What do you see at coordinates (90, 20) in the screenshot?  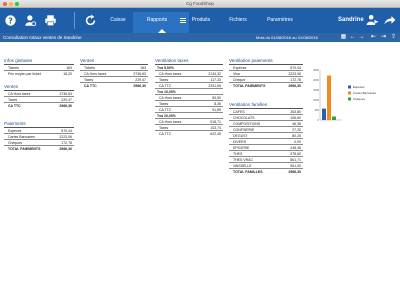 I see `refresh-icon` at bounding box center [90, 20].